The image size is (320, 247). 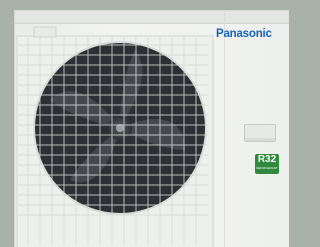 What do you see at coordinates (45, 32) in the screenshot?
I see `corner-vent` at bounding box center [45, 32].